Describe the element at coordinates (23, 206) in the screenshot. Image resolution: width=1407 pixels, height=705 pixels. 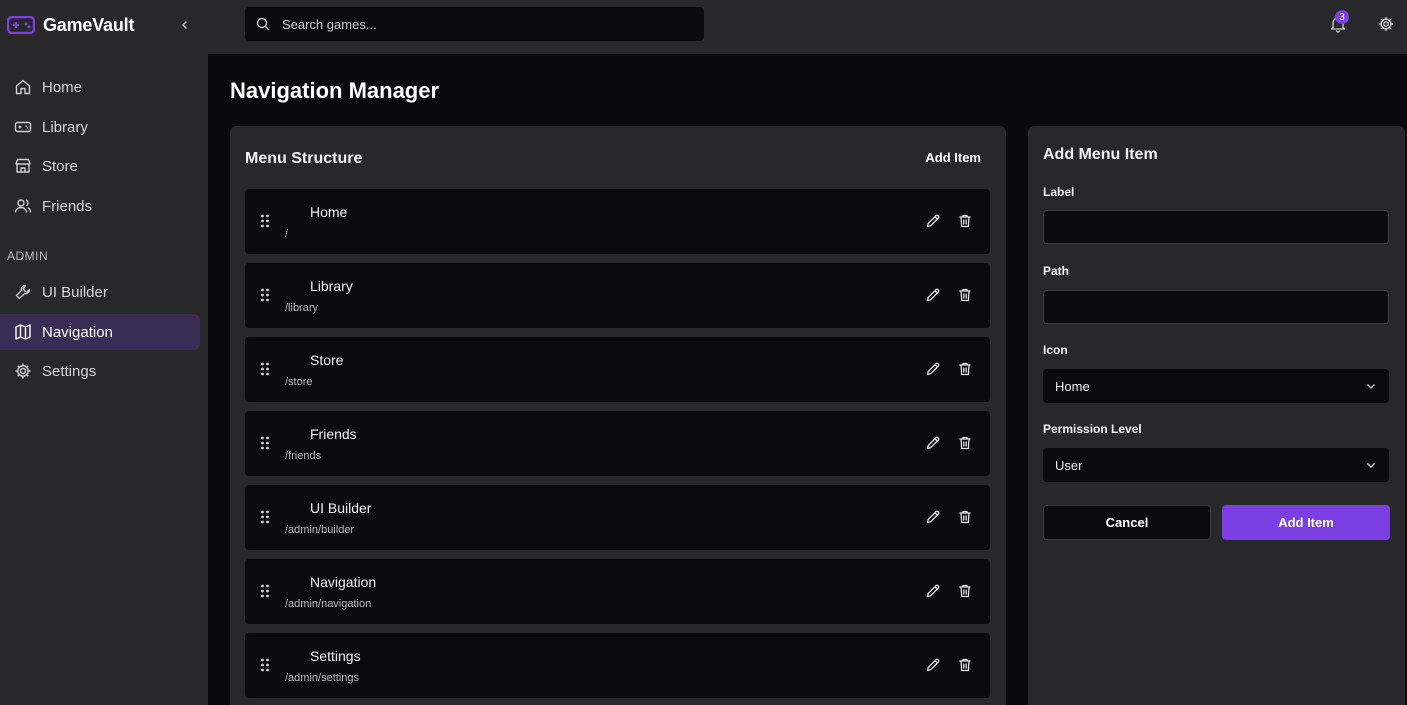
I see `users-icon` at that location.